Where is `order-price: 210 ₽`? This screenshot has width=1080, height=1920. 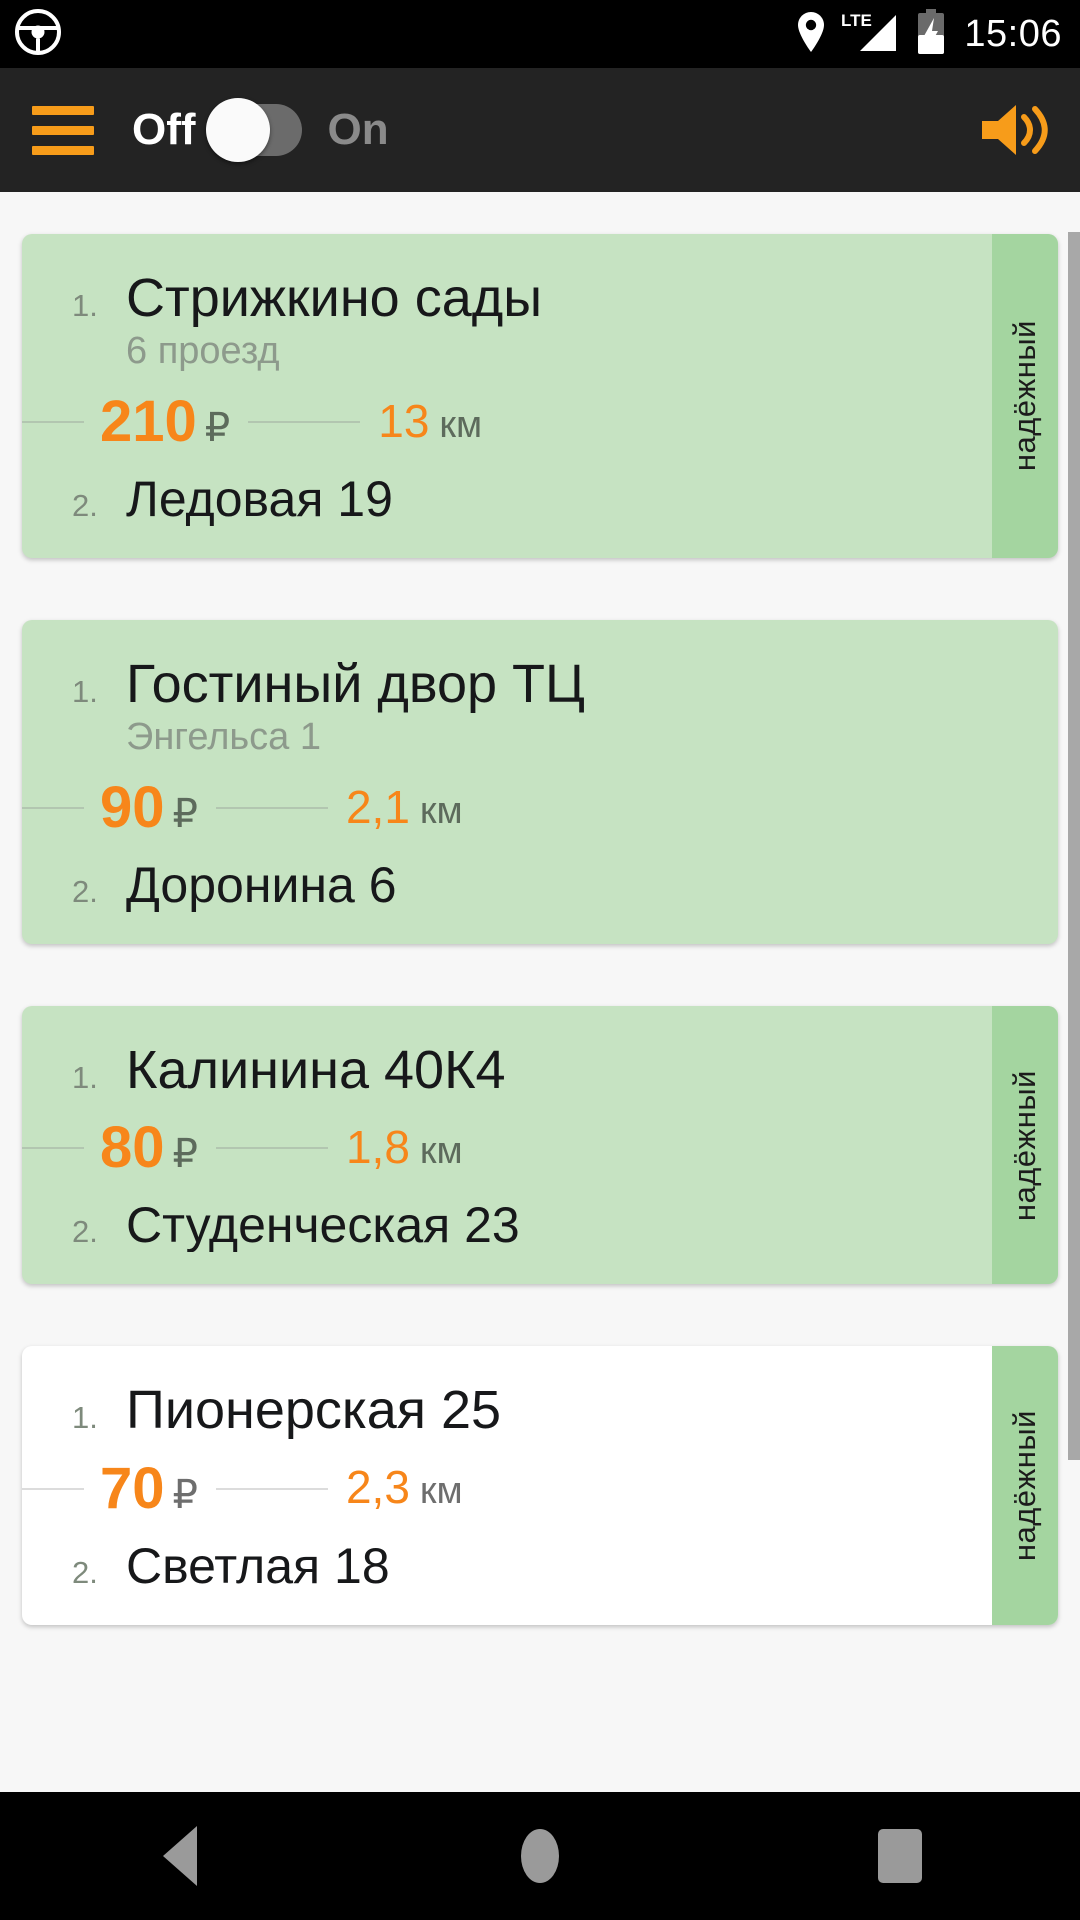 order-price: 210 ₽ is located at coordinates (165, 422).